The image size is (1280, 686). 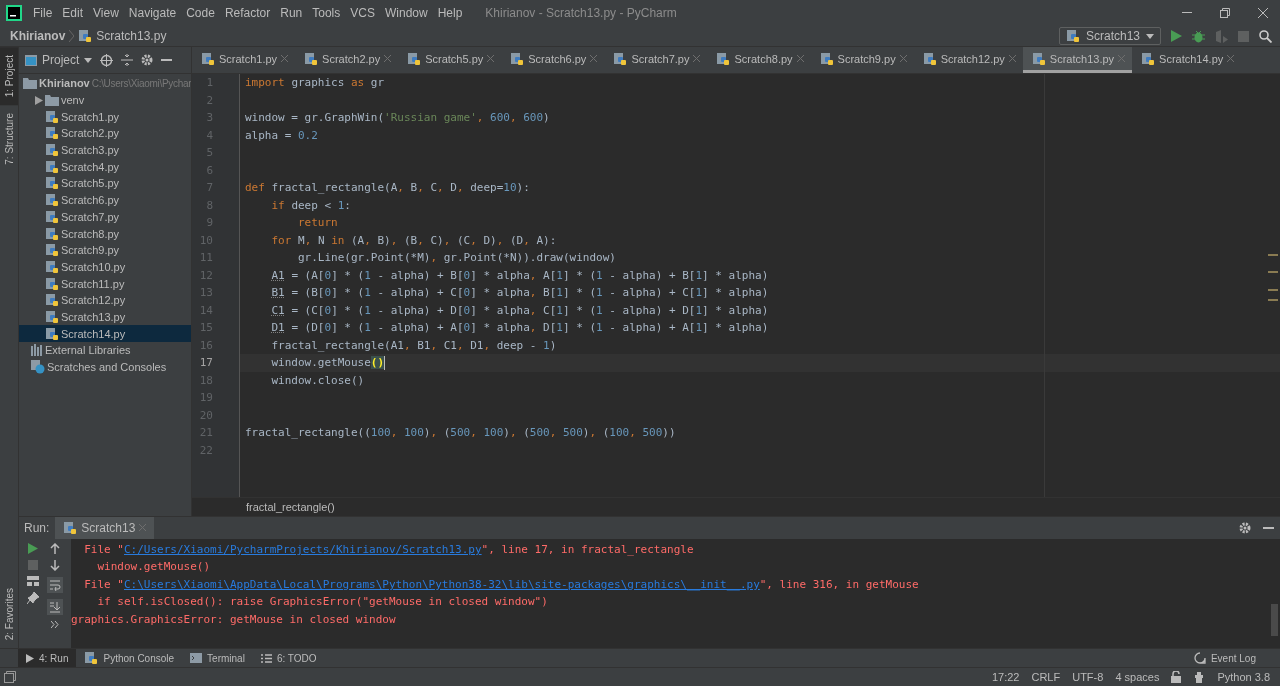 What do you see at coordinates (1109, 36) in the screenshot?
I see `run-config-dropdown: Scratch13` at bounding box center [1109, 36].